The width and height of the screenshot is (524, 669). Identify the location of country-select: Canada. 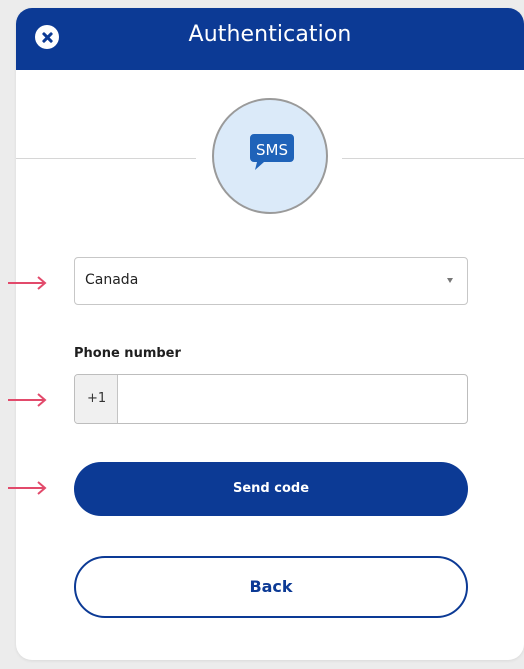
(271, 281).